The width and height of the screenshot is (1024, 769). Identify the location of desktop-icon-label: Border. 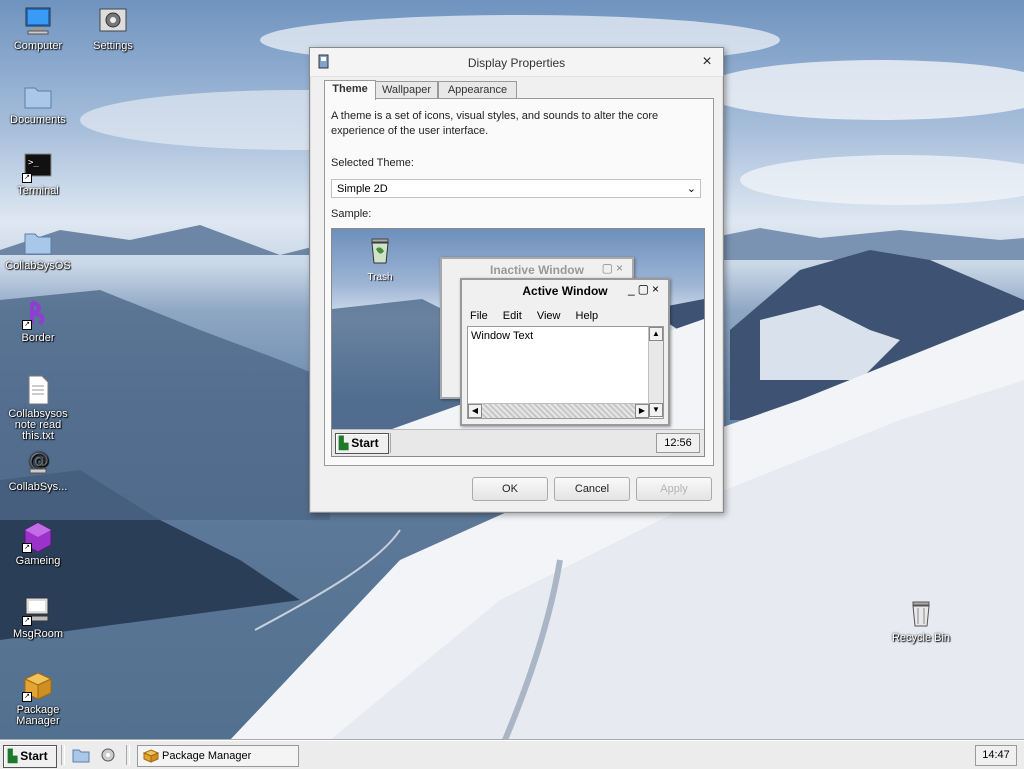
(38, 338).